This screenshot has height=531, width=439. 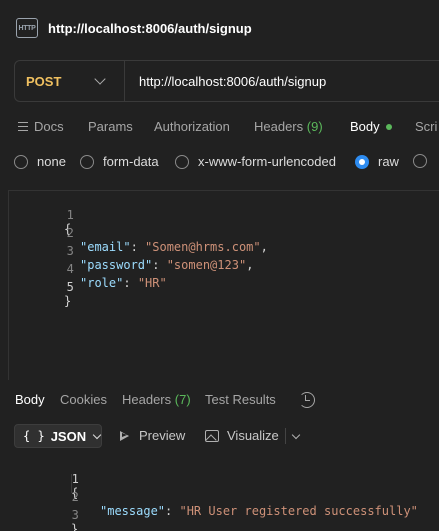 What do you see at coordinates (116, 265) in the screenshot?
I see `json-key: "password"` at bounding box center [116, 265].